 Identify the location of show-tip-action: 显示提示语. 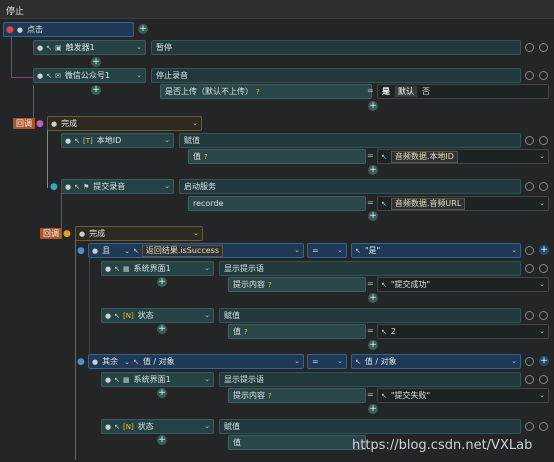
(370, 268).